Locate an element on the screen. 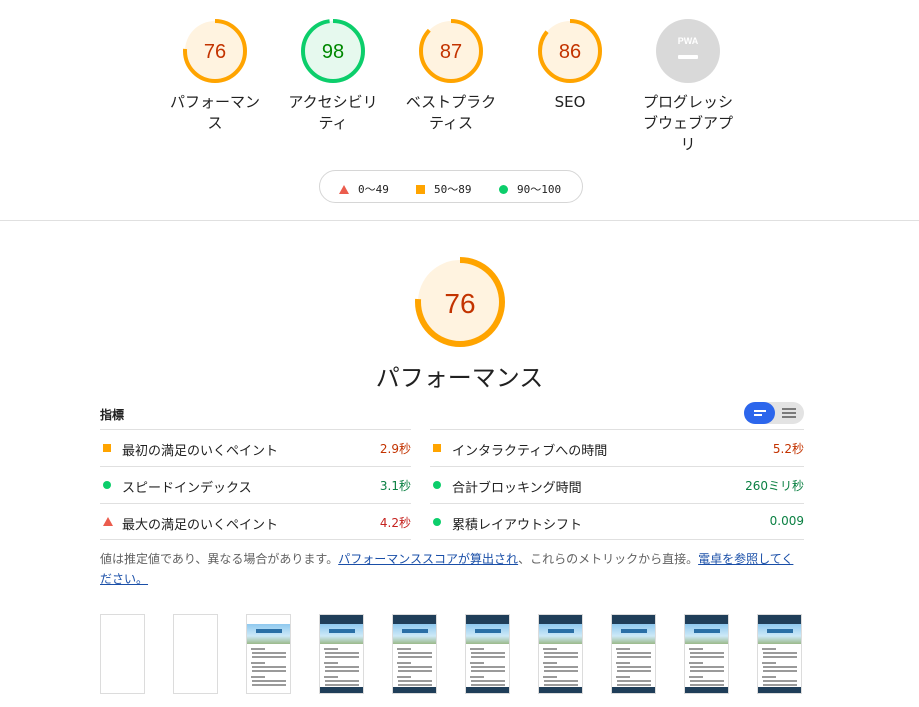  metric-name: インタラクティブへの時間 is located at coordinates (530, 451).